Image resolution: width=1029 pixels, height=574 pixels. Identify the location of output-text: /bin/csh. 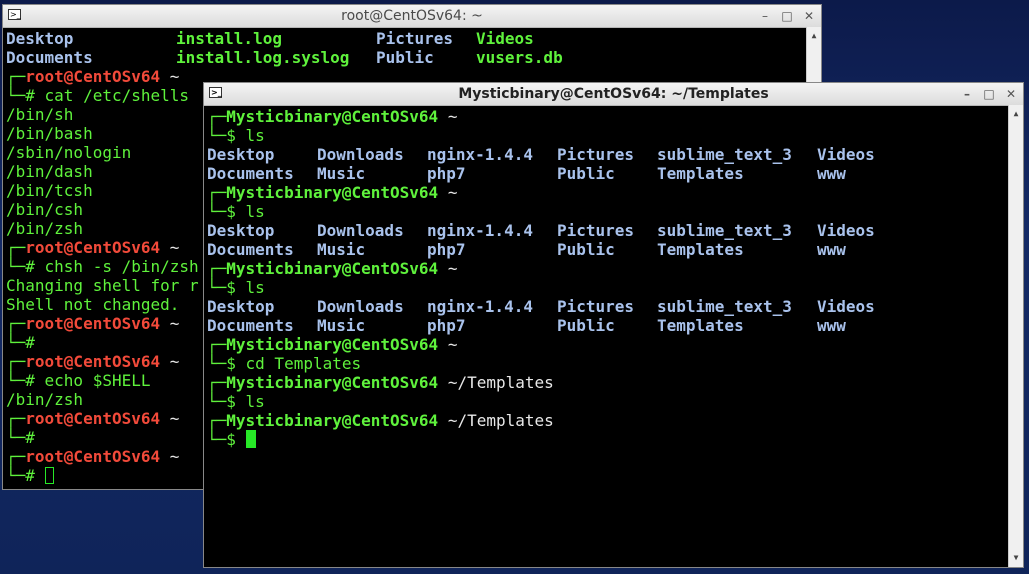
(45, 209).